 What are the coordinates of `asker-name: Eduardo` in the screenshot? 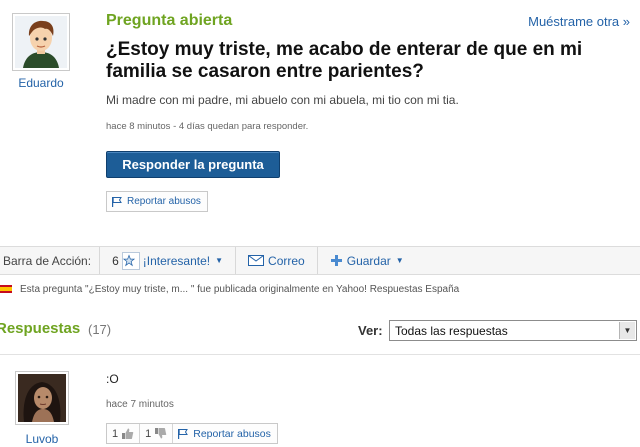 It's located at (41, 83).